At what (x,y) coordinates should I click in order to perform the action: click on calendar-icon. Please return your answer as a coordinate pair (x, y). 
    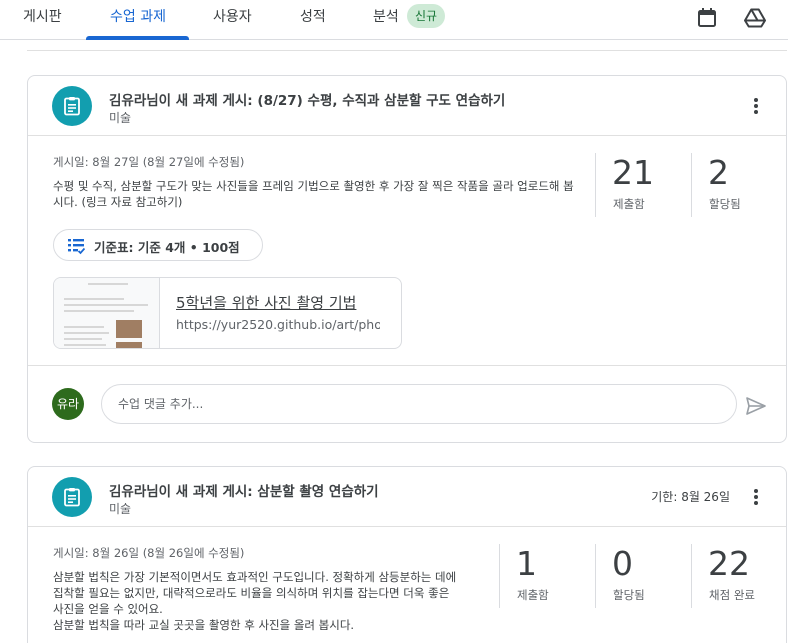
    Looking at the image, I should click on (707, 18).